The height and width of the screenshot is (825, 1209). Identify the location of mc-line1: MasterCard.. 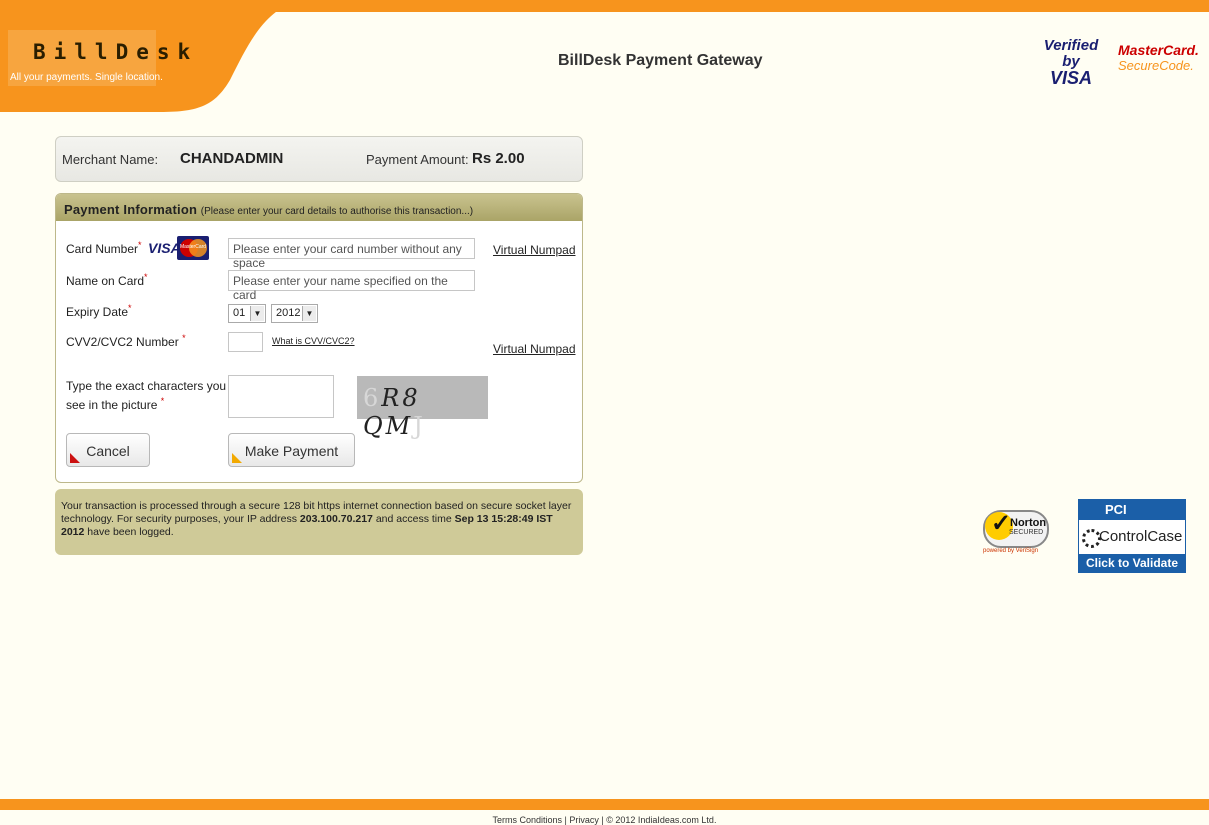
(1158, 50).